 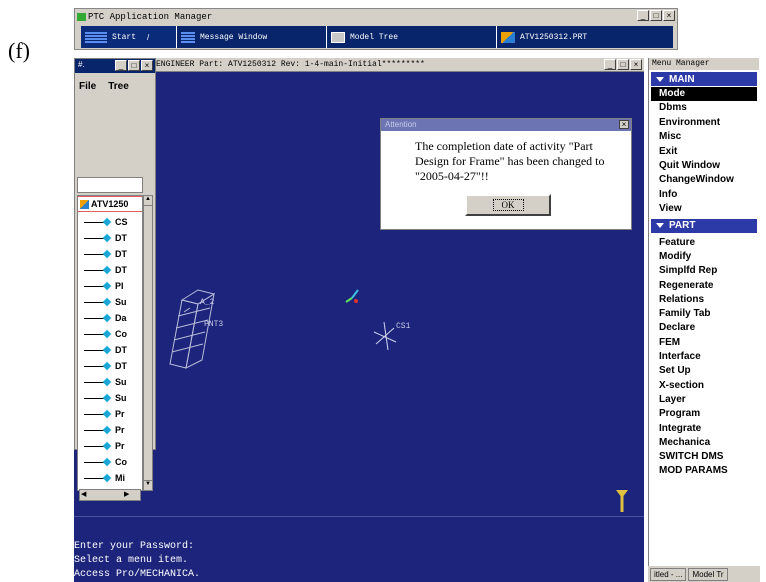 What do you see at coordinates (118, 86) in the screenshot?
I see `menu-tree: Tree` at bounding box center [118, 86].